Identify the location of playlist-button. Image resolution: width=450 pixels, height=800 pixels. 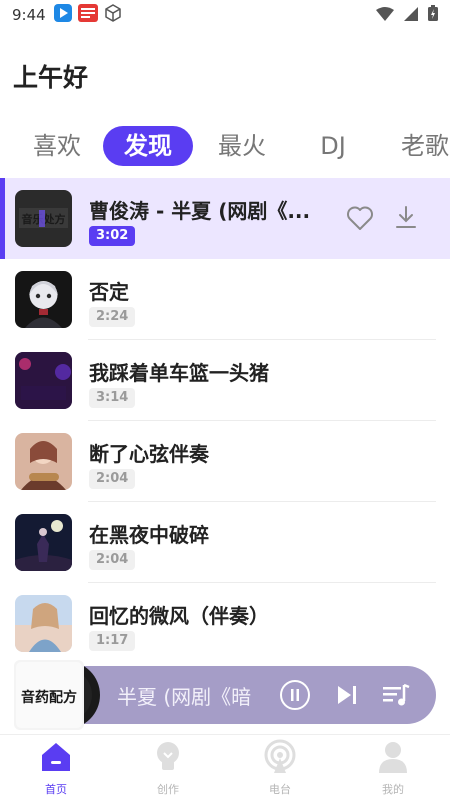
(396, 695).